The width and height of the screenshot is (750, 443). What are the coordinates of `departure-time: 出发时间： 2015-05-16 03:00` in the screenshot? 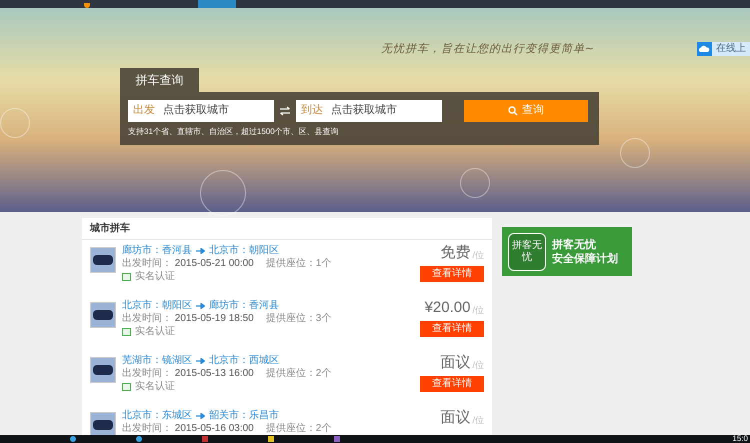 It's located at (188, 428).